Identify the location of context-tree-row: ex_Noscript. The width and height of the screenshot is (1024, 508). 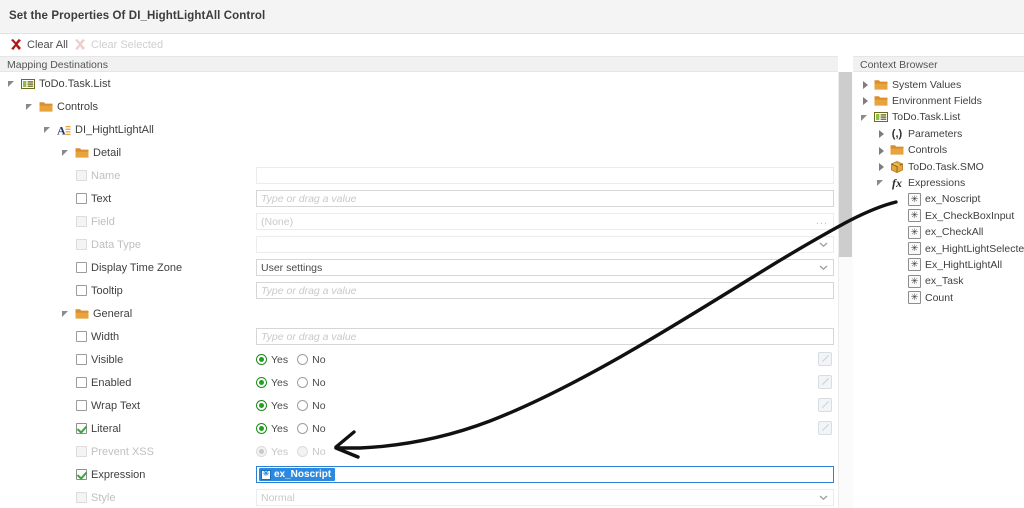
(938, 199).